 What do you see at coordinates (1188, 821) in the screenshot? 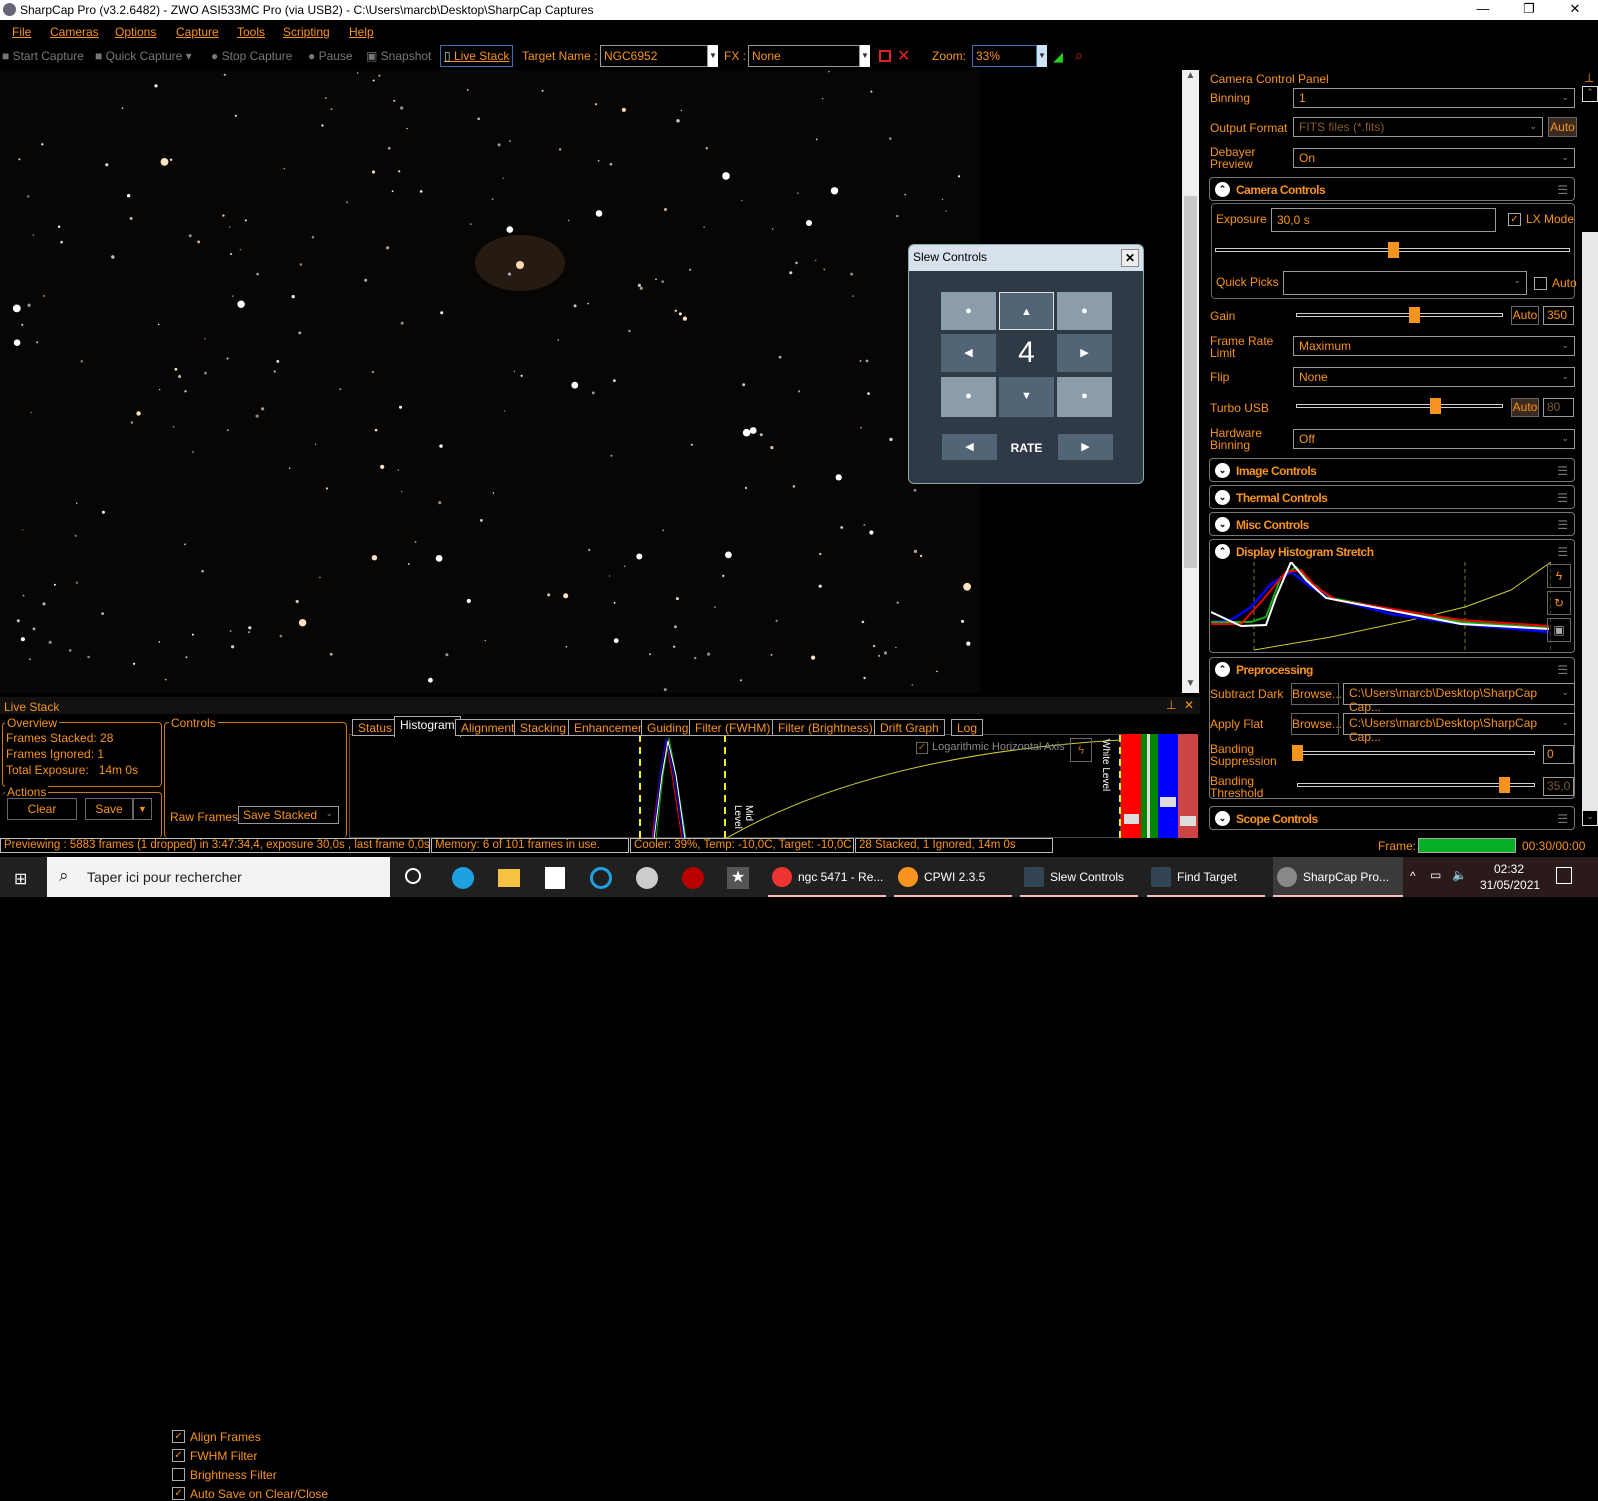
I see `luminance-level-thumb` at bounding box center [1188, 821].